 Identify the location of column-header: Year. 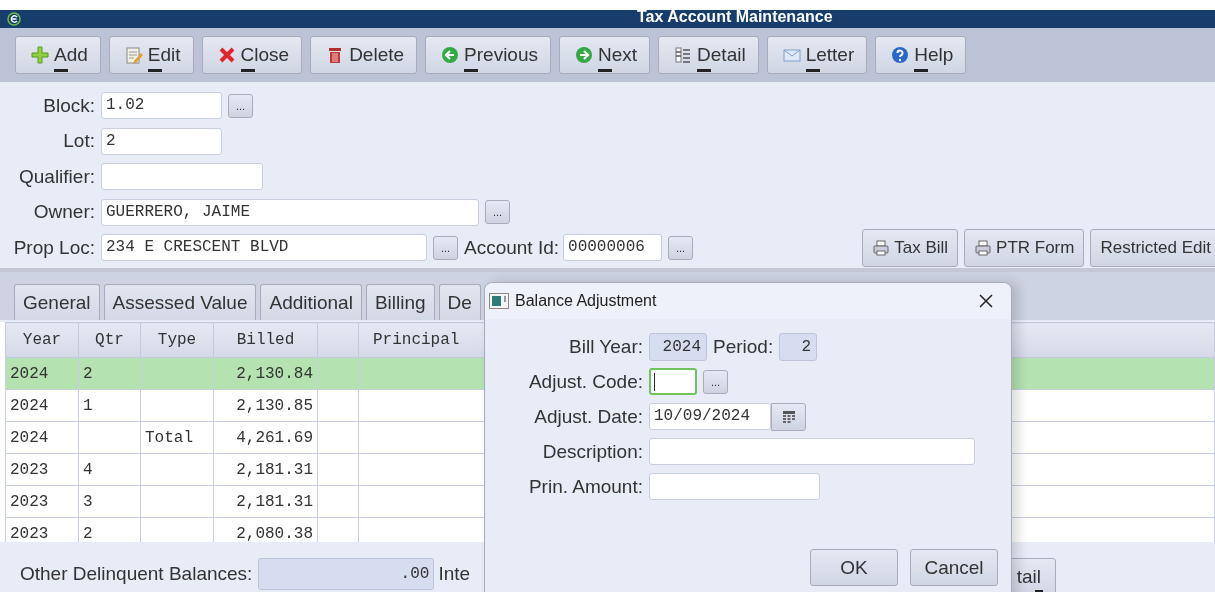
(42, 340).